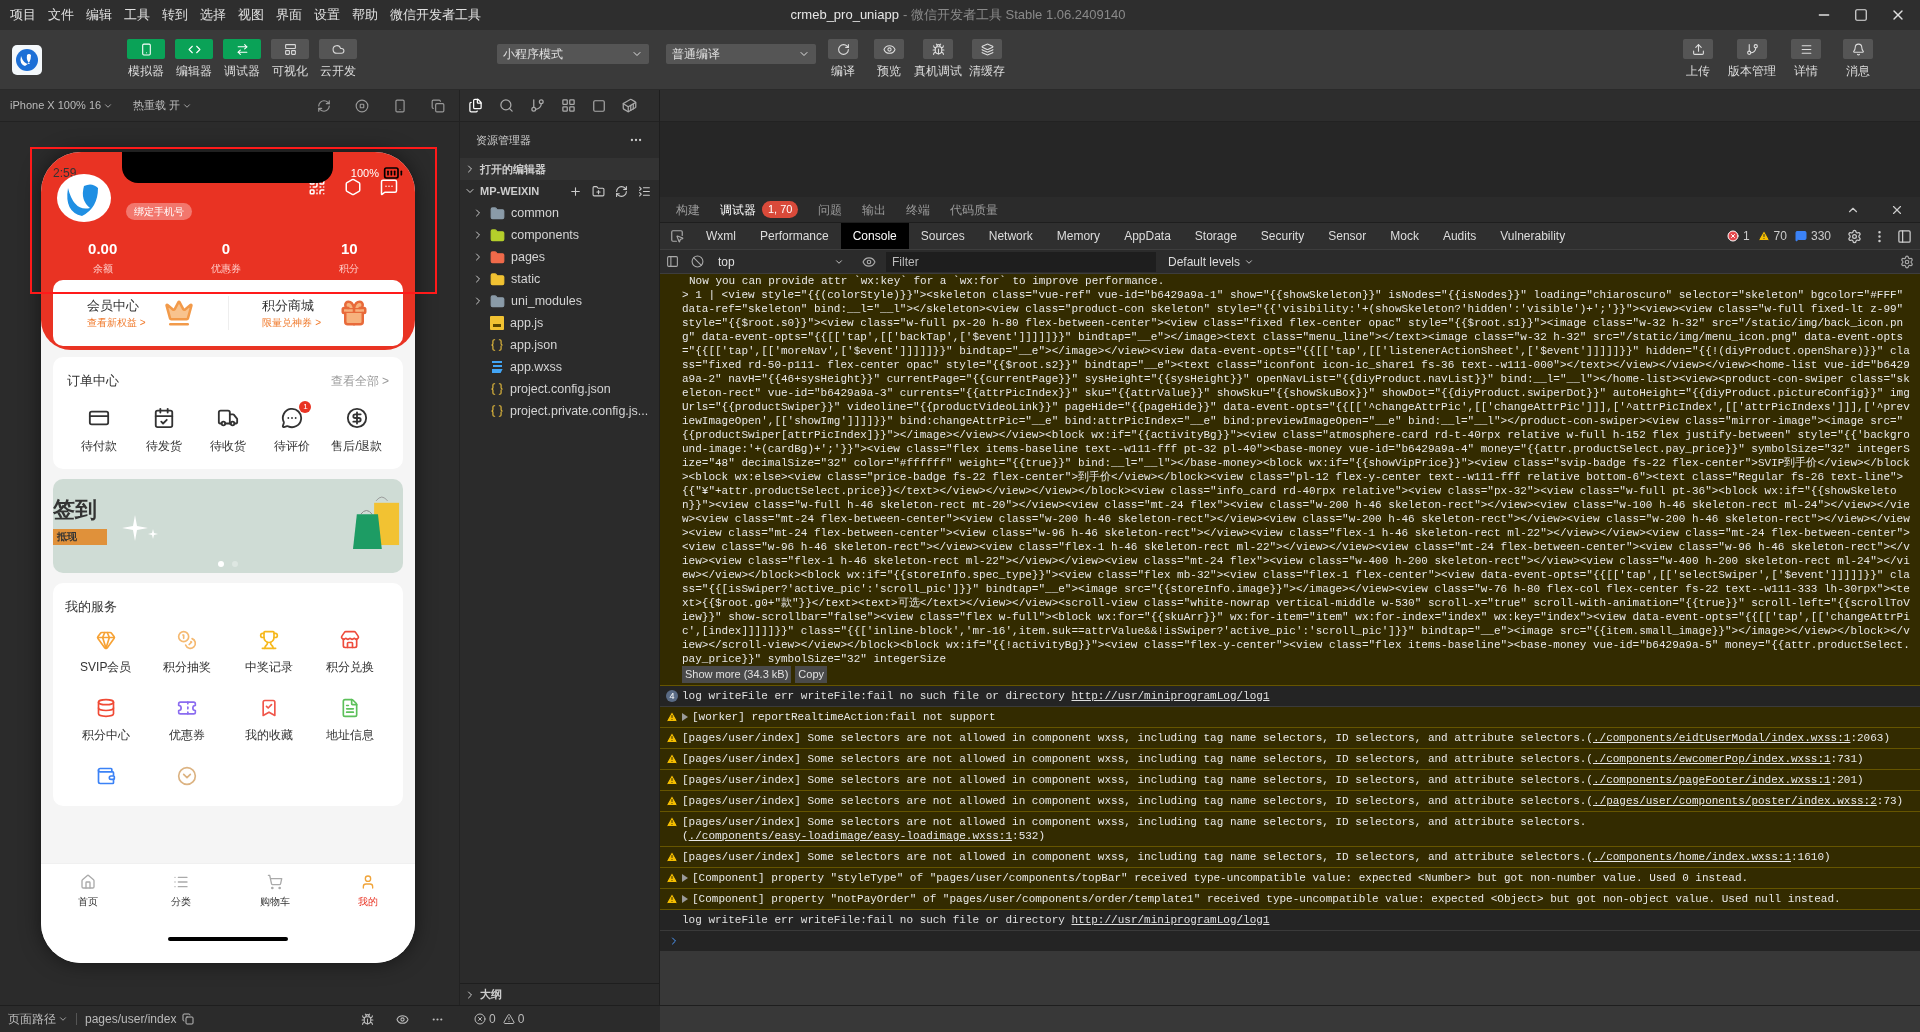 The height and width of the screenshot is (1032, 1920). I want to click on menu-item: 设置, so click(327, 15).